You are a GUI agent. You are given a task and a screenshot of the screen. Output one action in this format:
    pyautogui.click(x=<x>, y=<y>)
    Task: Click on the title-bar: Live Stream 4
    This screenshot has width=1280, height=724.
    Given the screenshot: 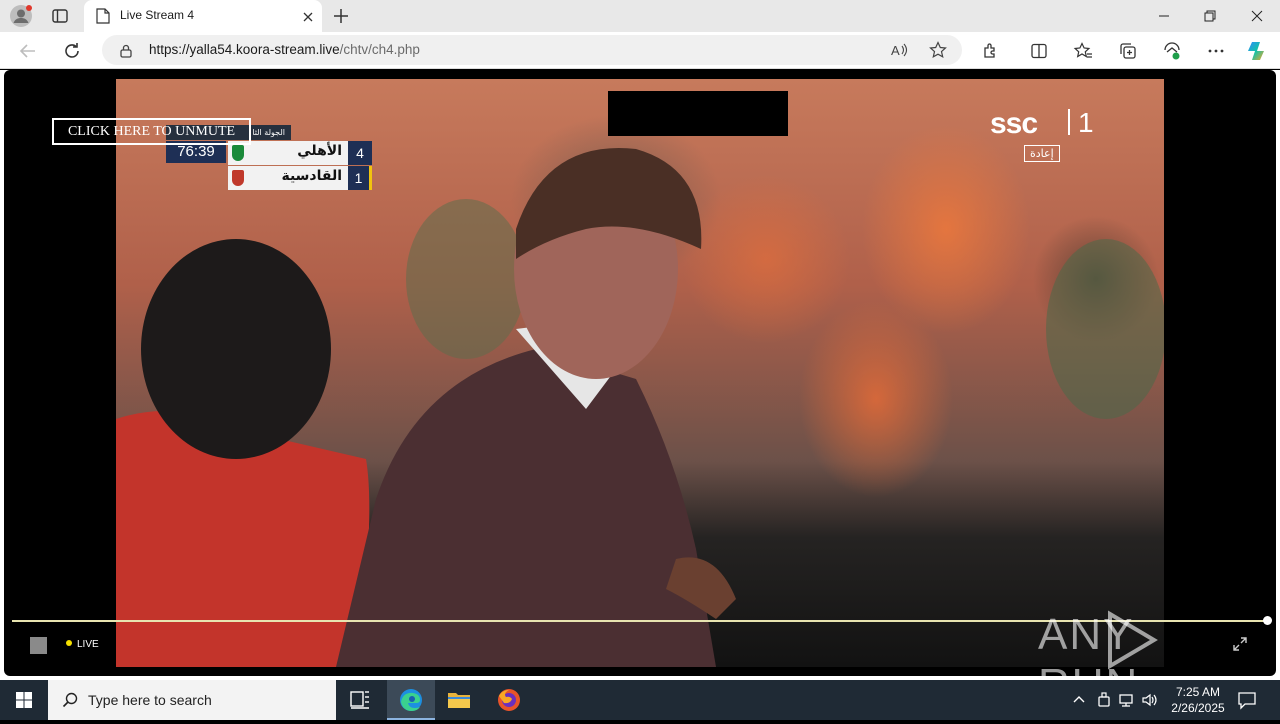 What is the action you would take?
    pyautogui.click(x=640, y=16)
    